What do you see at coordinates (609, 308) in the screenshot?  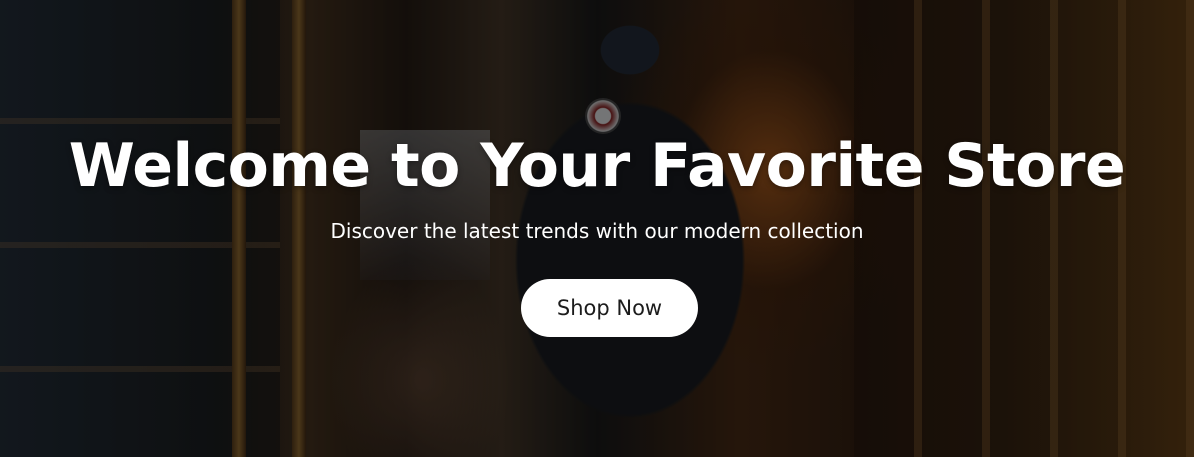 I see `shop-now-button: Shop Now` at bounding box center [609, 308].